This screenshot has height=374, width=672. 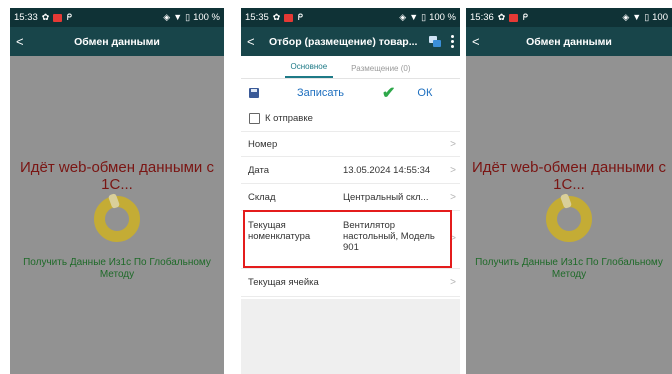 I want to click on battery-level: 100, so click(x=660, y=17).